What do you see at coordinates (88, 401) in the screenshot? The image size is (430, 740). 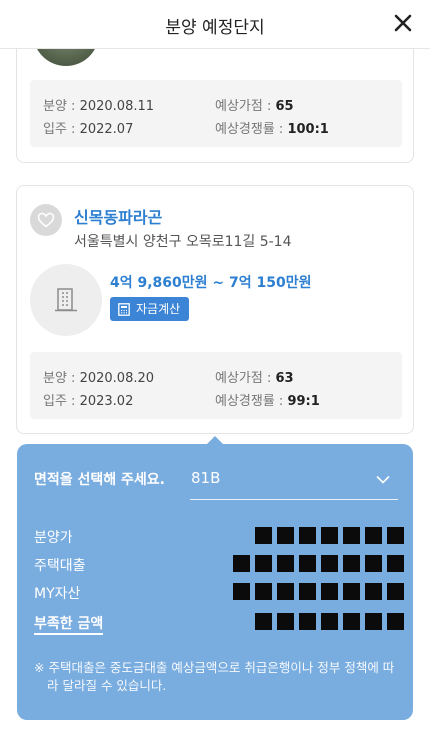 I see `move-in-date: 입주 : 2023.02` at bounding box center [88, 401].